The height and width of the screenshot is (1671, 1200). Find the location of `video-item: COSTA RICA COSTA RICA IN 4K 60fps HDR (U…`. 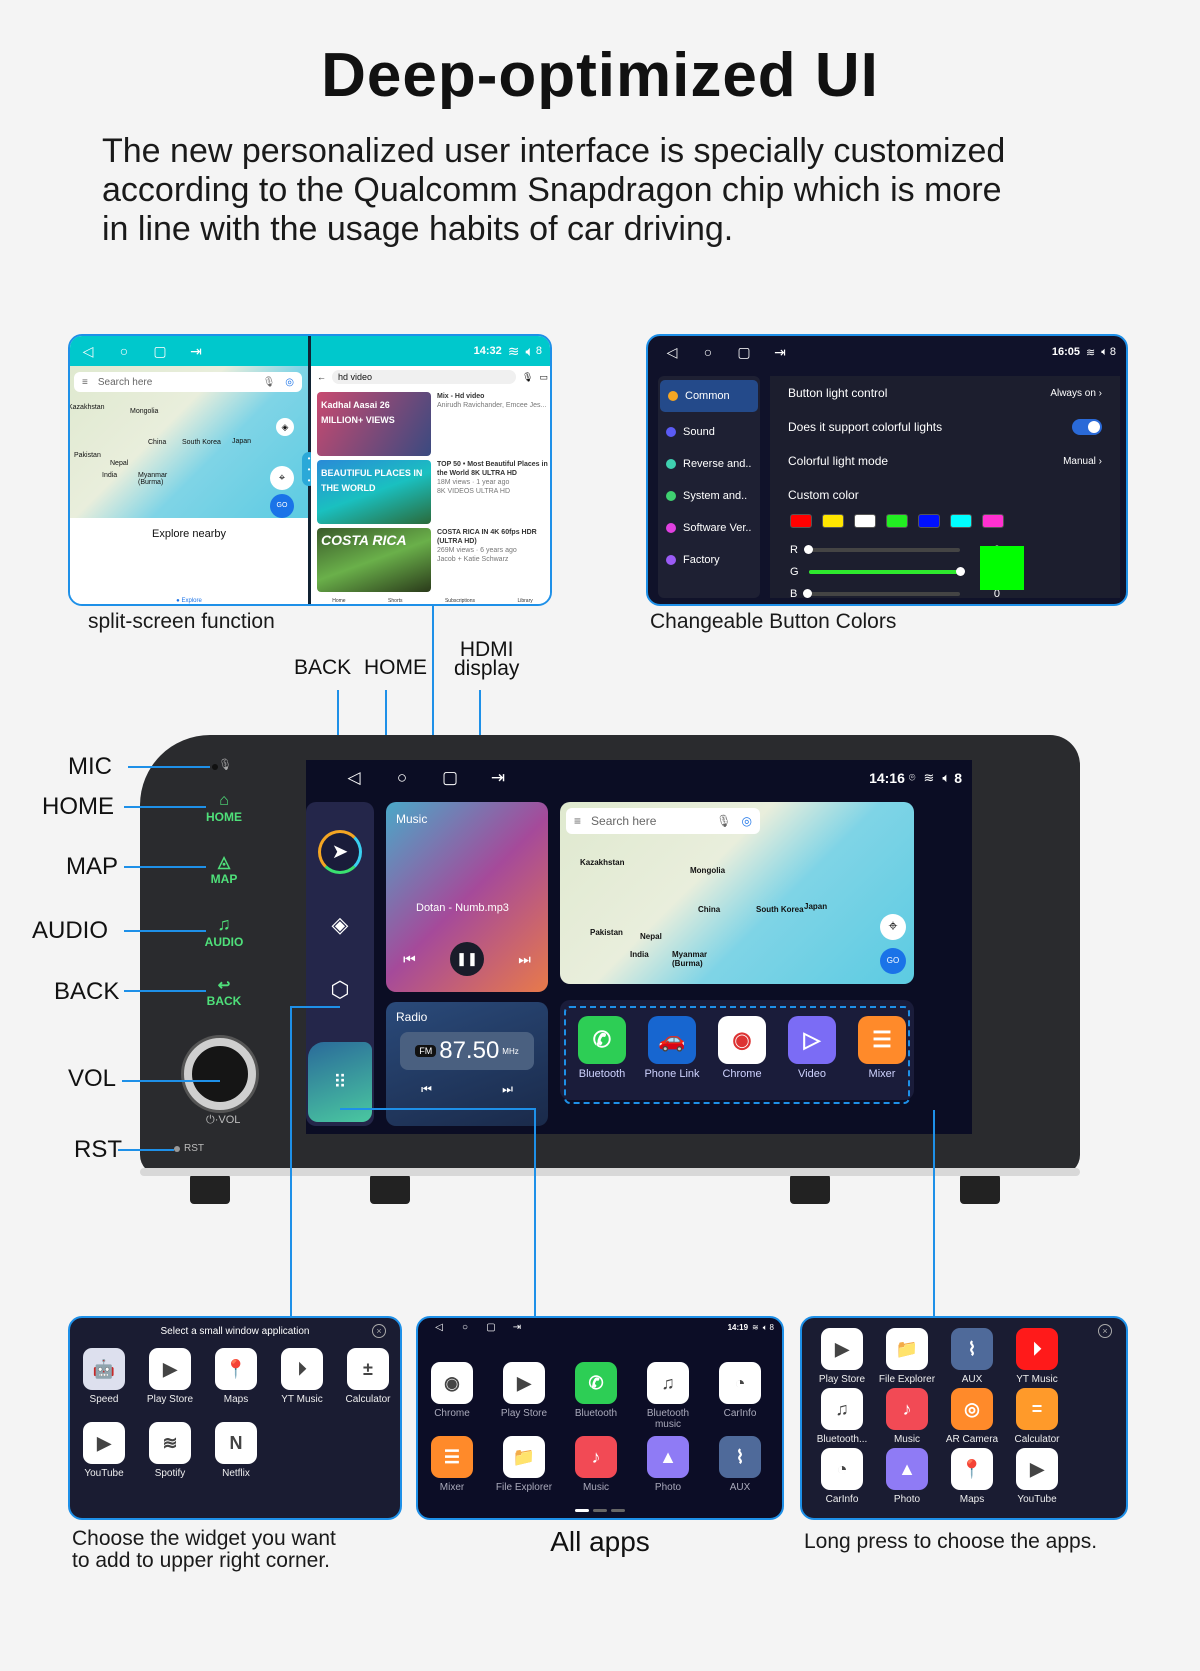

video-item: COSTA RICA COSTA RICA IN 4K 60fps HDR (U… is located at coordinates (432, 560).